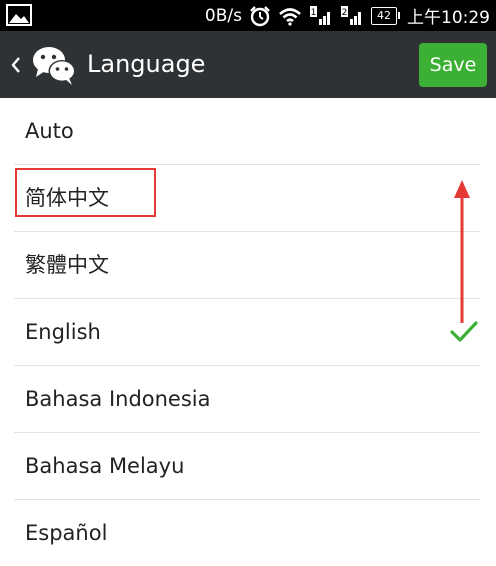 This screenshot has height=566, width=496. I want to click on status-bar: 0B/s 1 2 42 上午10:29, so click(248, 15).